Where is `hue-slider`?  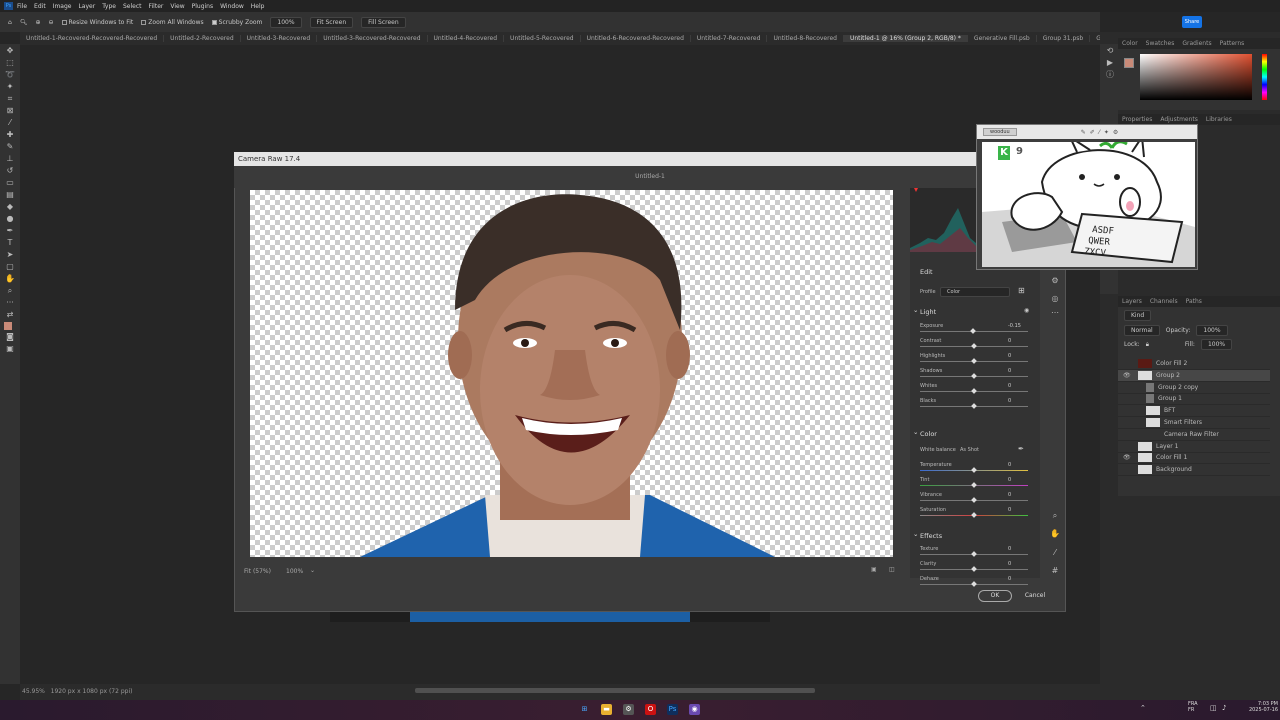
hue-slider is located at coordinates (1264, 77).